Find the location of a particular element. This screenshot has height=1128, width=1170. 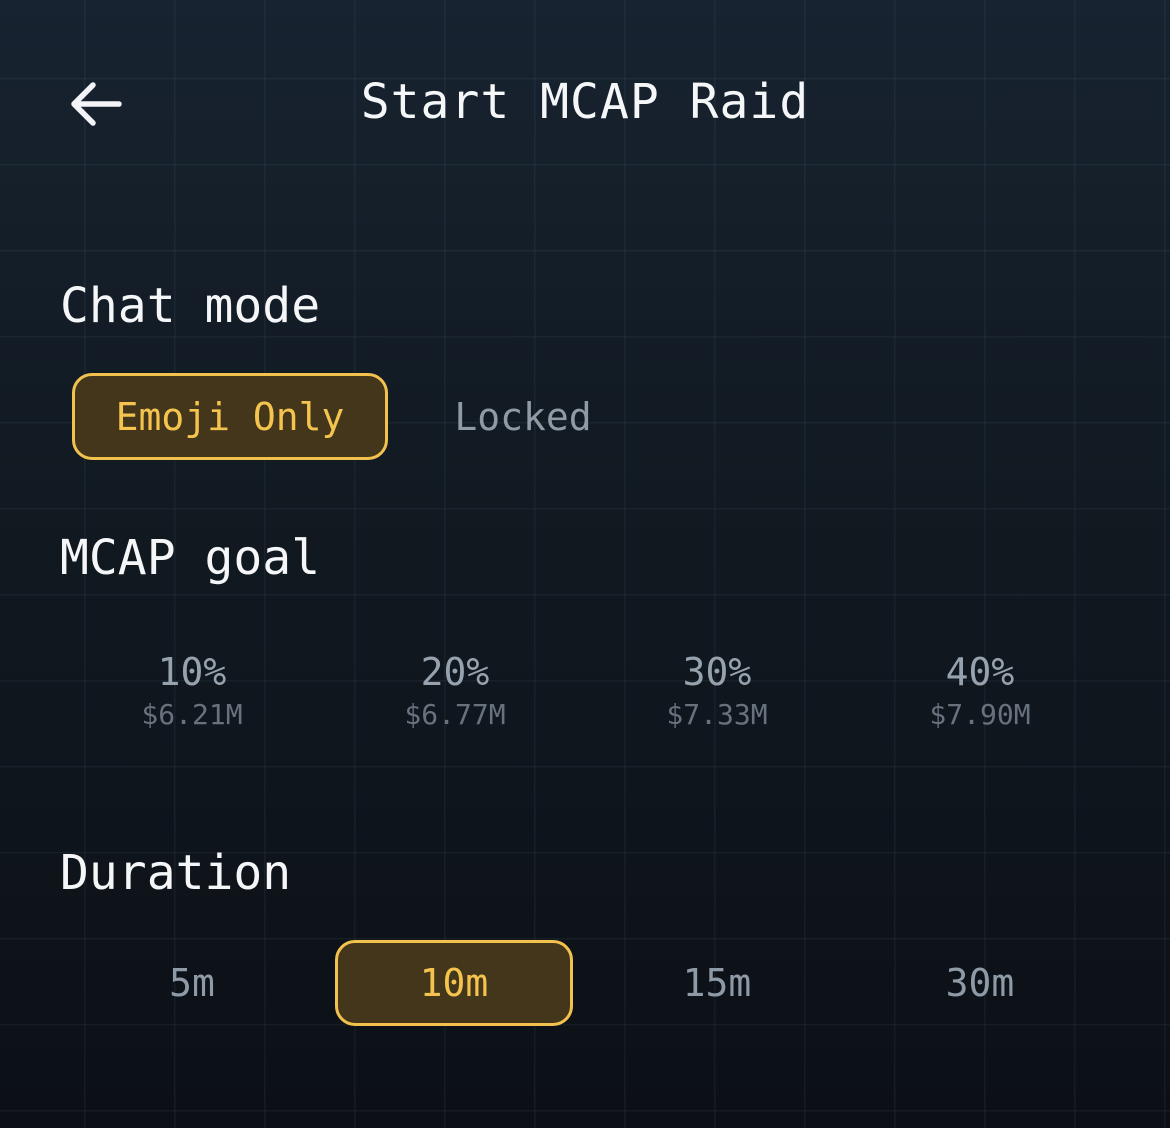

duration-option-10m: 10m is located at coordinates (454, 983).